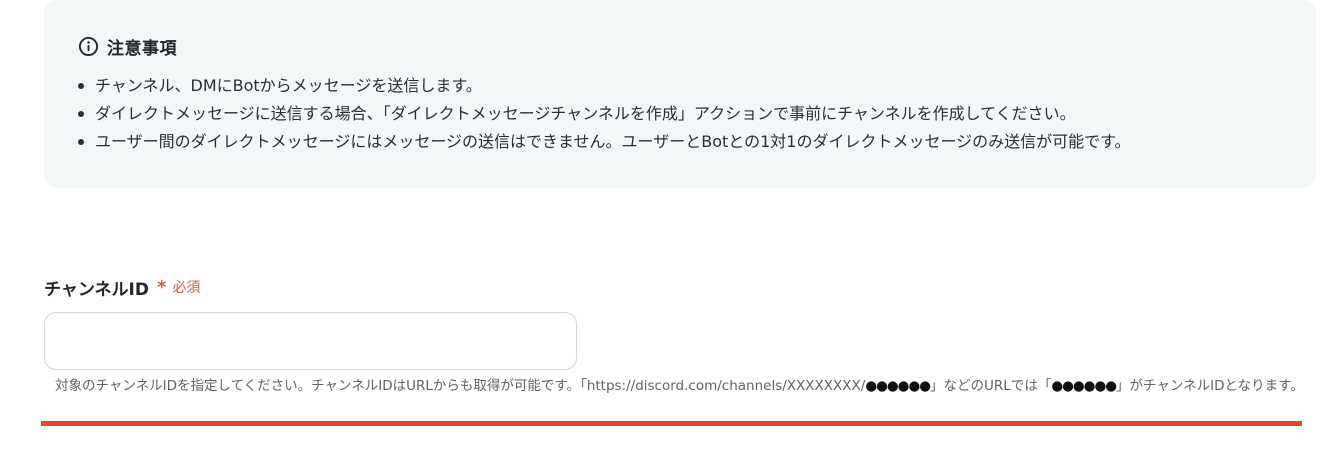  Describe the element at coordinates (142, 48) in the screenshot. I see `notice-title: 注意事項` at that location.